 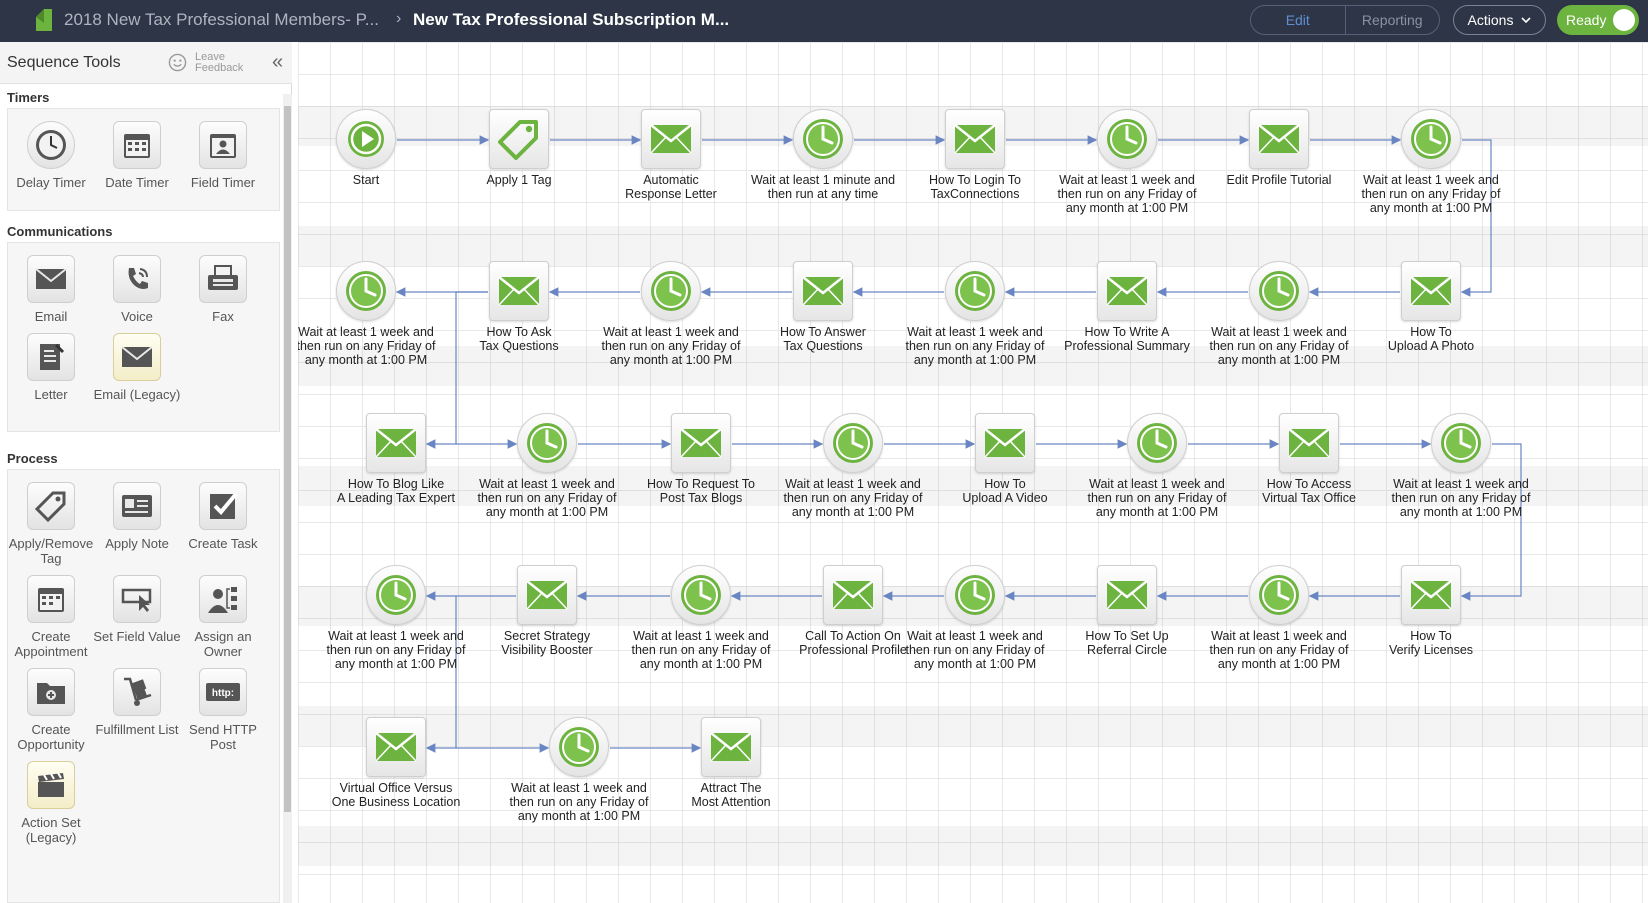 What do you see at coordinates (671, 155) in the screenshot?
I see `email-node: Automatic Response Letter` at bounding box center [671, 155].